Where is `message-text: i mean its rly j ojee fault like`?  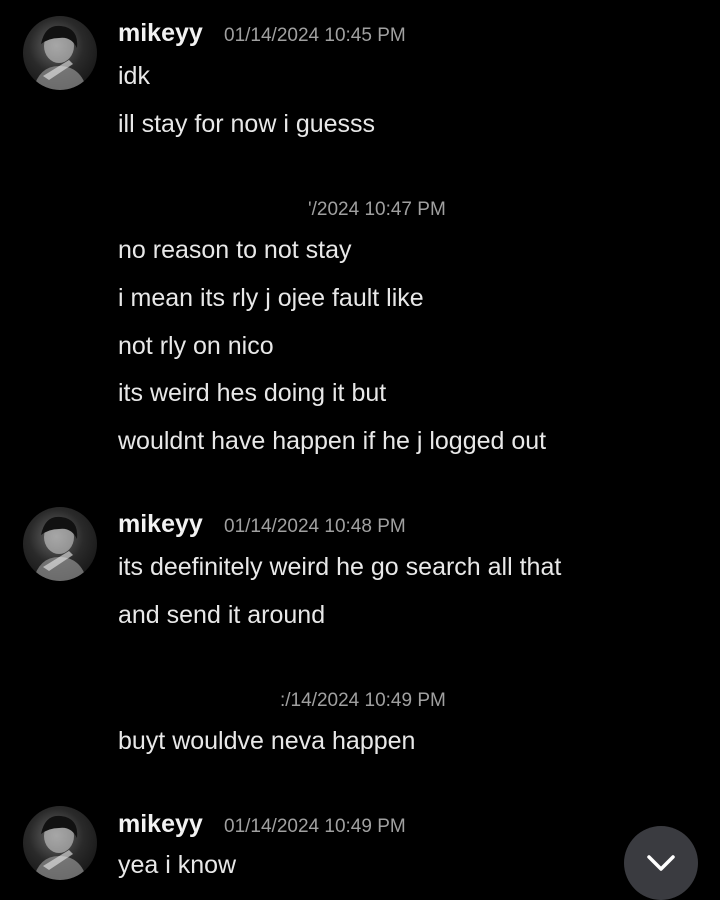 message-text: i mean its rly j ojee fault like is located at coordinates (271, 298).